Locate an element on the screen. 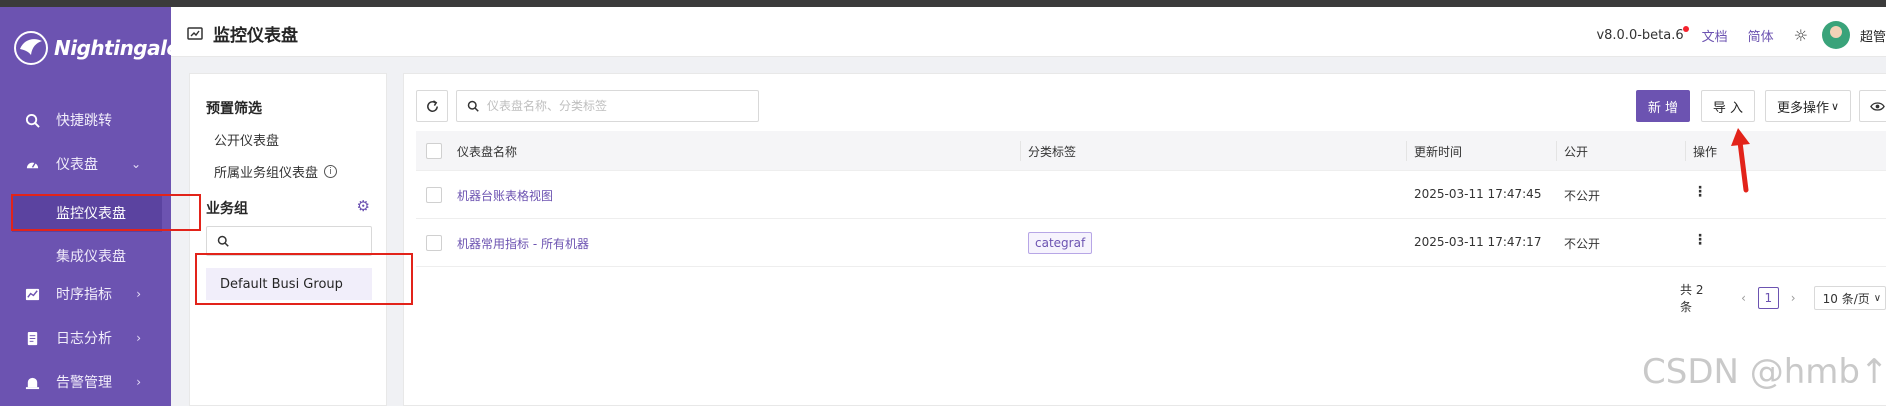  watermark: CSDN @hmb↑ is located at coordinates (1764, 372).